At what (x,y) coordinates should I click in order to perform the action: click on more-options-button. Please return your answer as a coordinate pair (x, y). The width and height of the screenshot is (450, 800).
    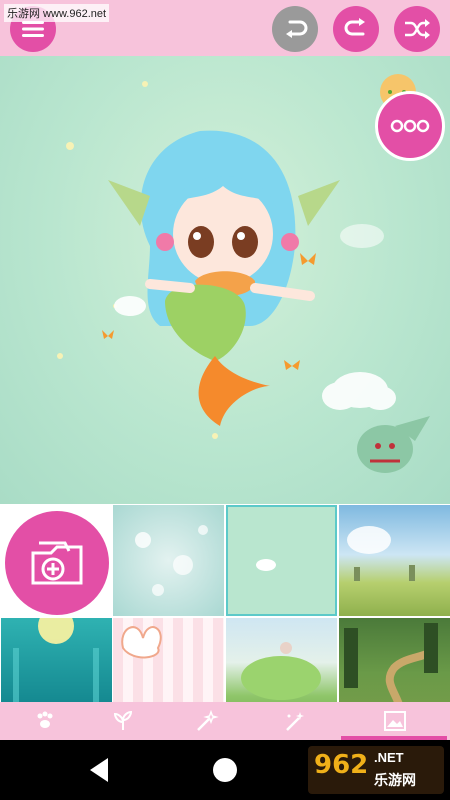
    Looking at the image, I should click on (410, 126).